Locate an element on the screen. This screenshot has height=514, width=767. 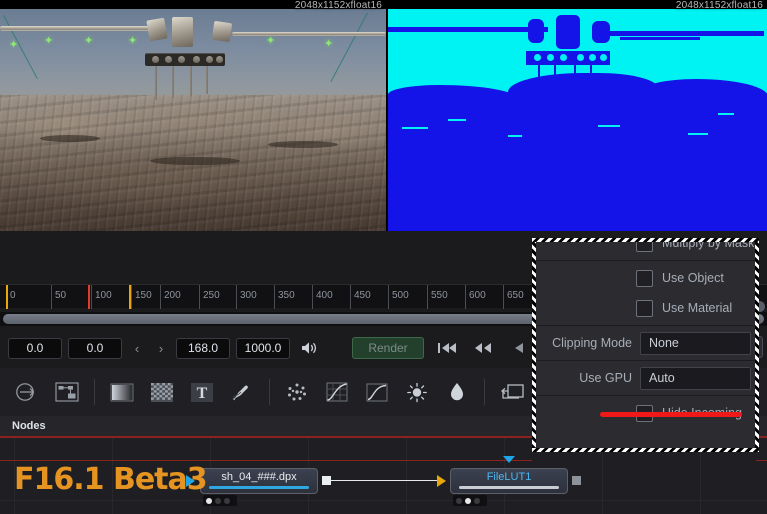
in-point-field: 0.0 is located at coordinates (35, 348).